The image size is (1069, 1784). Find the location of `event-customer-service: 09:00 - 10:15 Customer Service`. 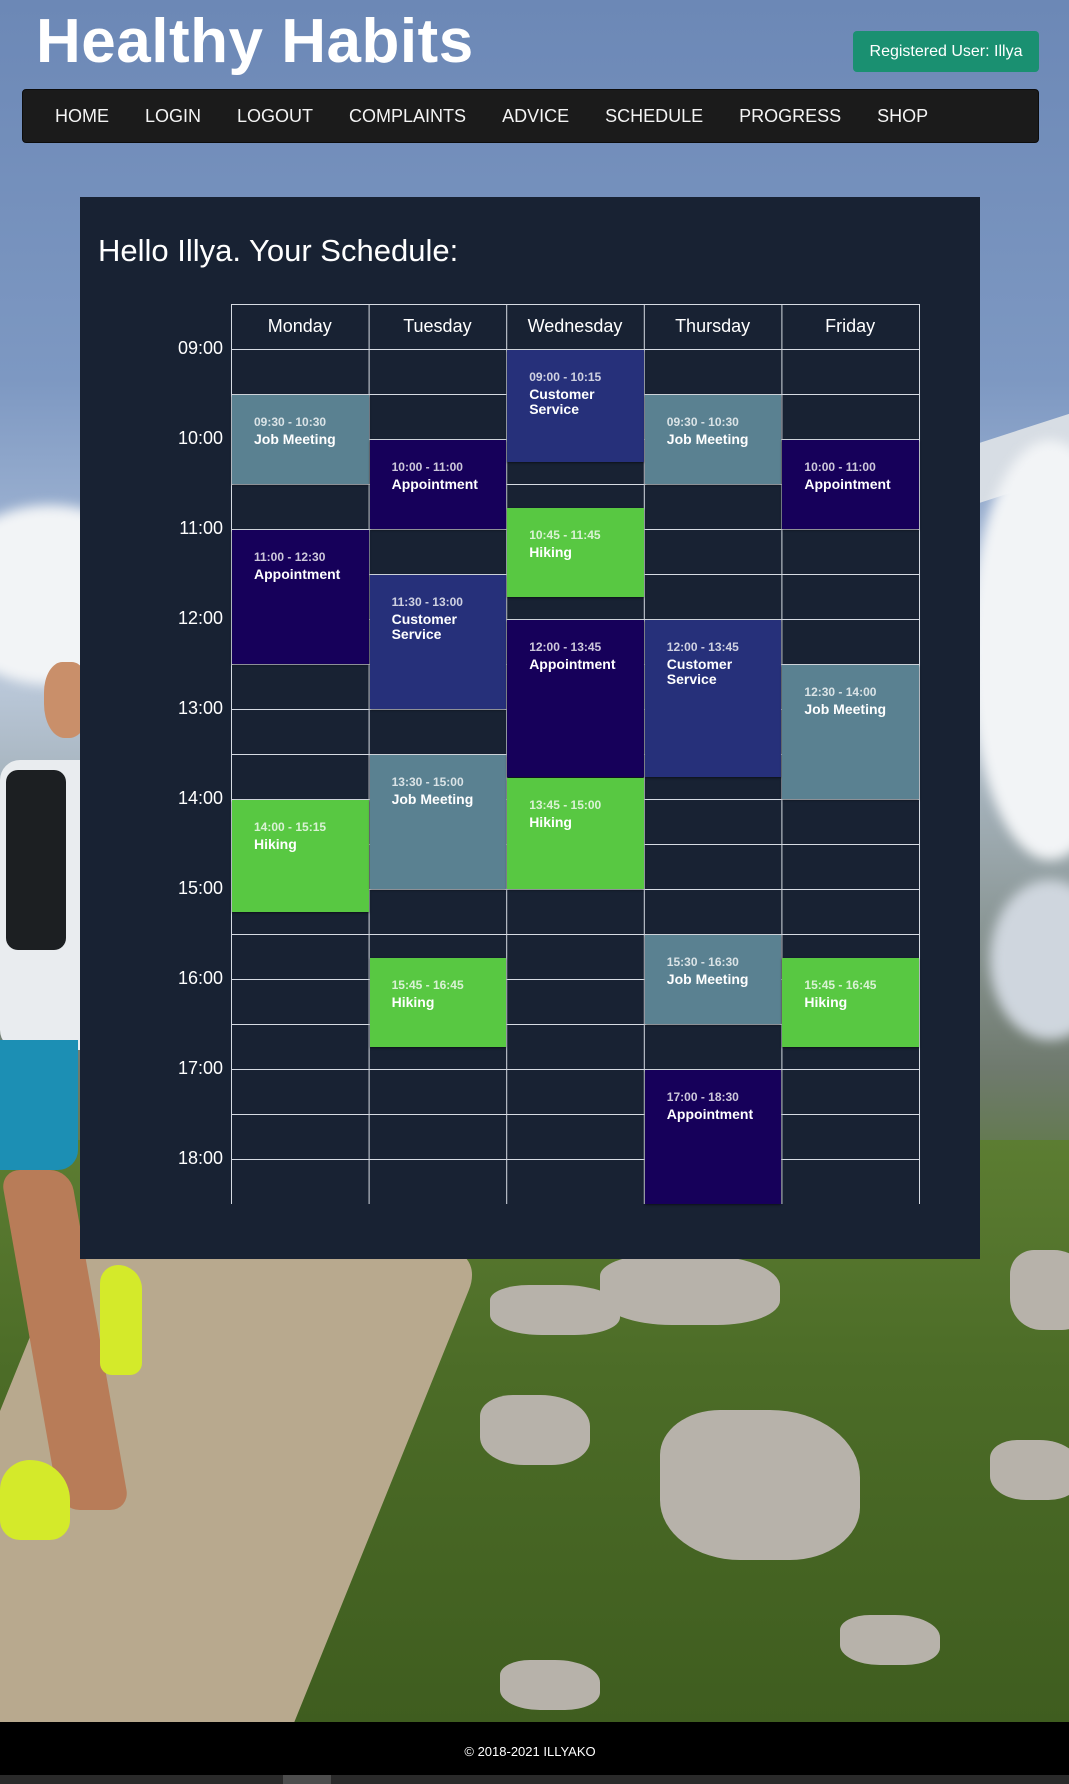

event-customer-service: 09:00 - 10:15 Customer Service is located at coordinates (575, 406).